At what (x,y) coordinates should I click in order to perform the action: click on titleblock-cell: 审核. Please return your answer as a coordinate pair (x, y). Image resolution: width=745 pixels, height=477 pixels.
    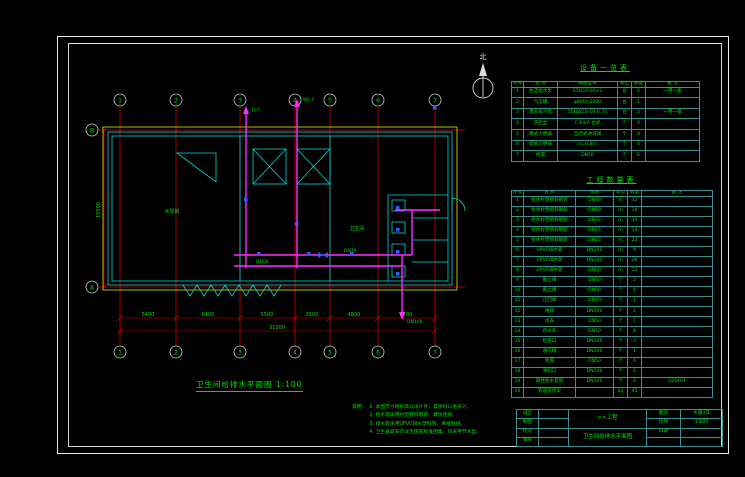
    Looking at the image, I should click on (527, 442).